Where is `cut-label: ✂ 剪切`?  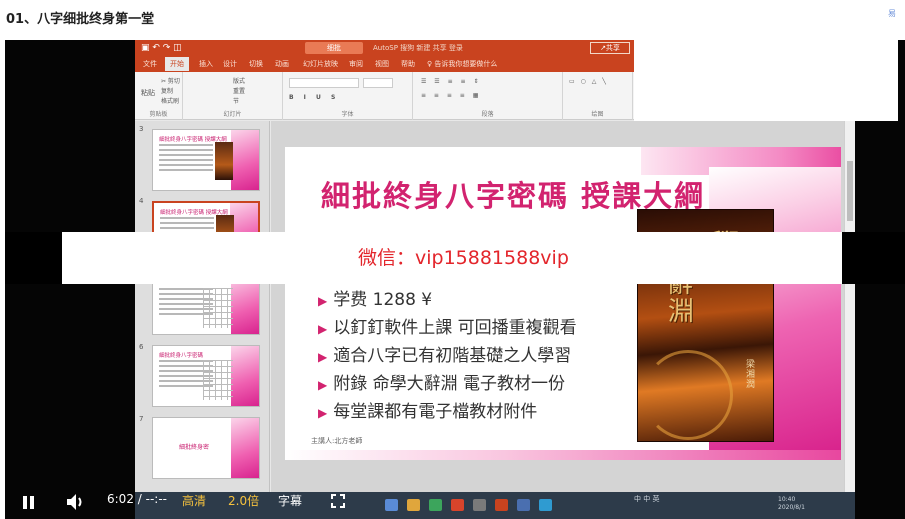 cut-label: ✂ 剪切 is located at coordinates (170, 81).